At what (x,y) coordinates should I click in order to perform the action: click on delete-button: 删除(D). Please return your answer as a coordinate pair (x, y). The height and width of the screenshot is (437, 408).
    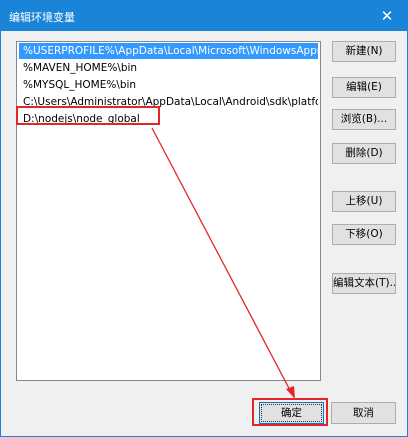
    Looking at the image, I should click on (364, 153).